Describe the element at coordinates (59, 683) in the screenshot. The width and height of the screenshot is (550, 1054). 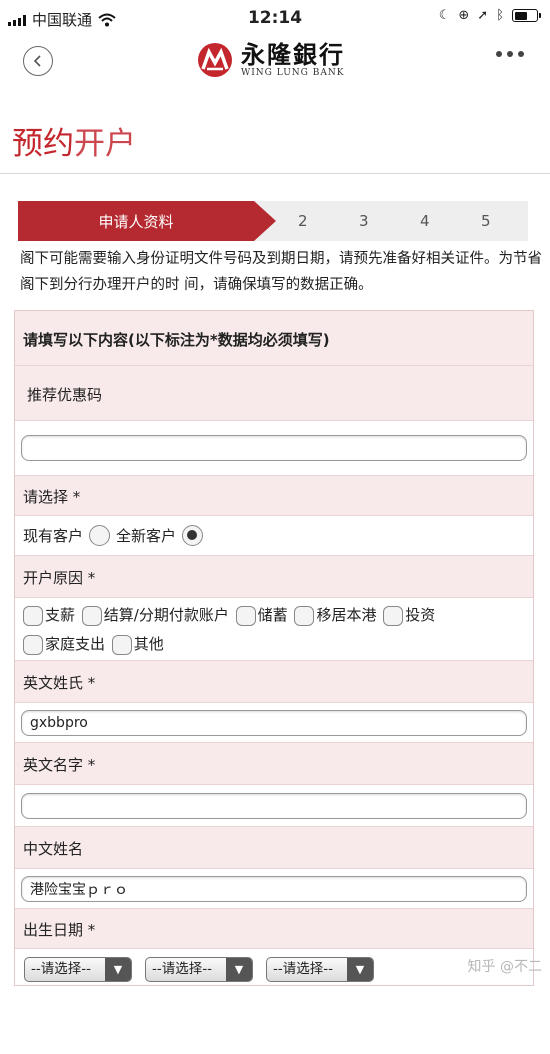
I see `surname-label: 英文姓氏 *` at that location.